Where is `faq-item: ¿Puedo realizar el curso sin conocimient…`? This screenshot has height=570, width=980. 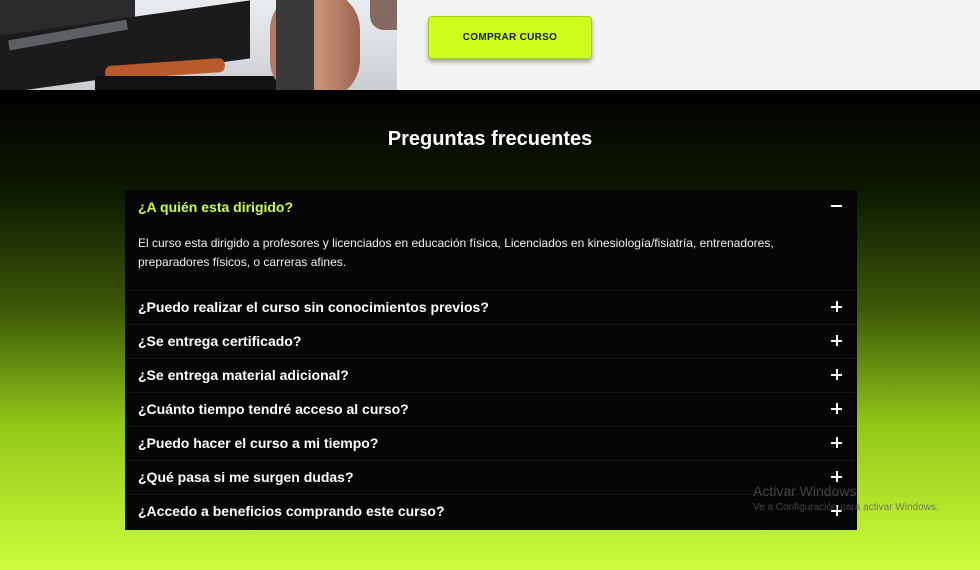
faq-item: ¿Puedo realizar el curso sin conocimient… is located at coordinates (491, 307).